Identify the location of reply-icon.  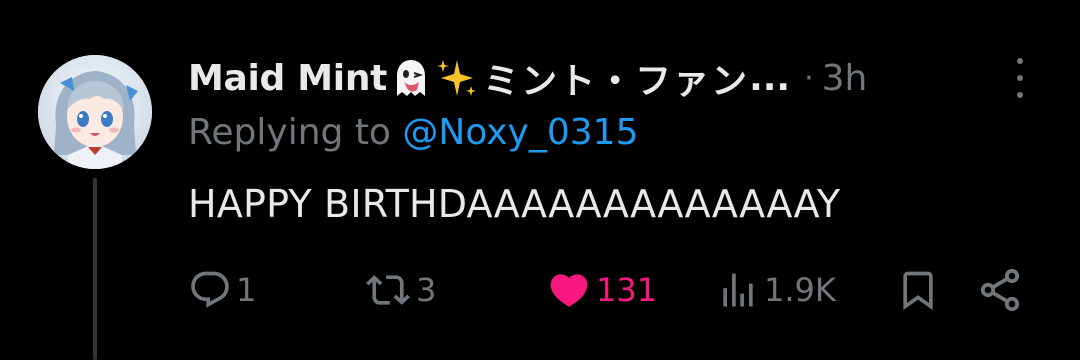
(210, 289).